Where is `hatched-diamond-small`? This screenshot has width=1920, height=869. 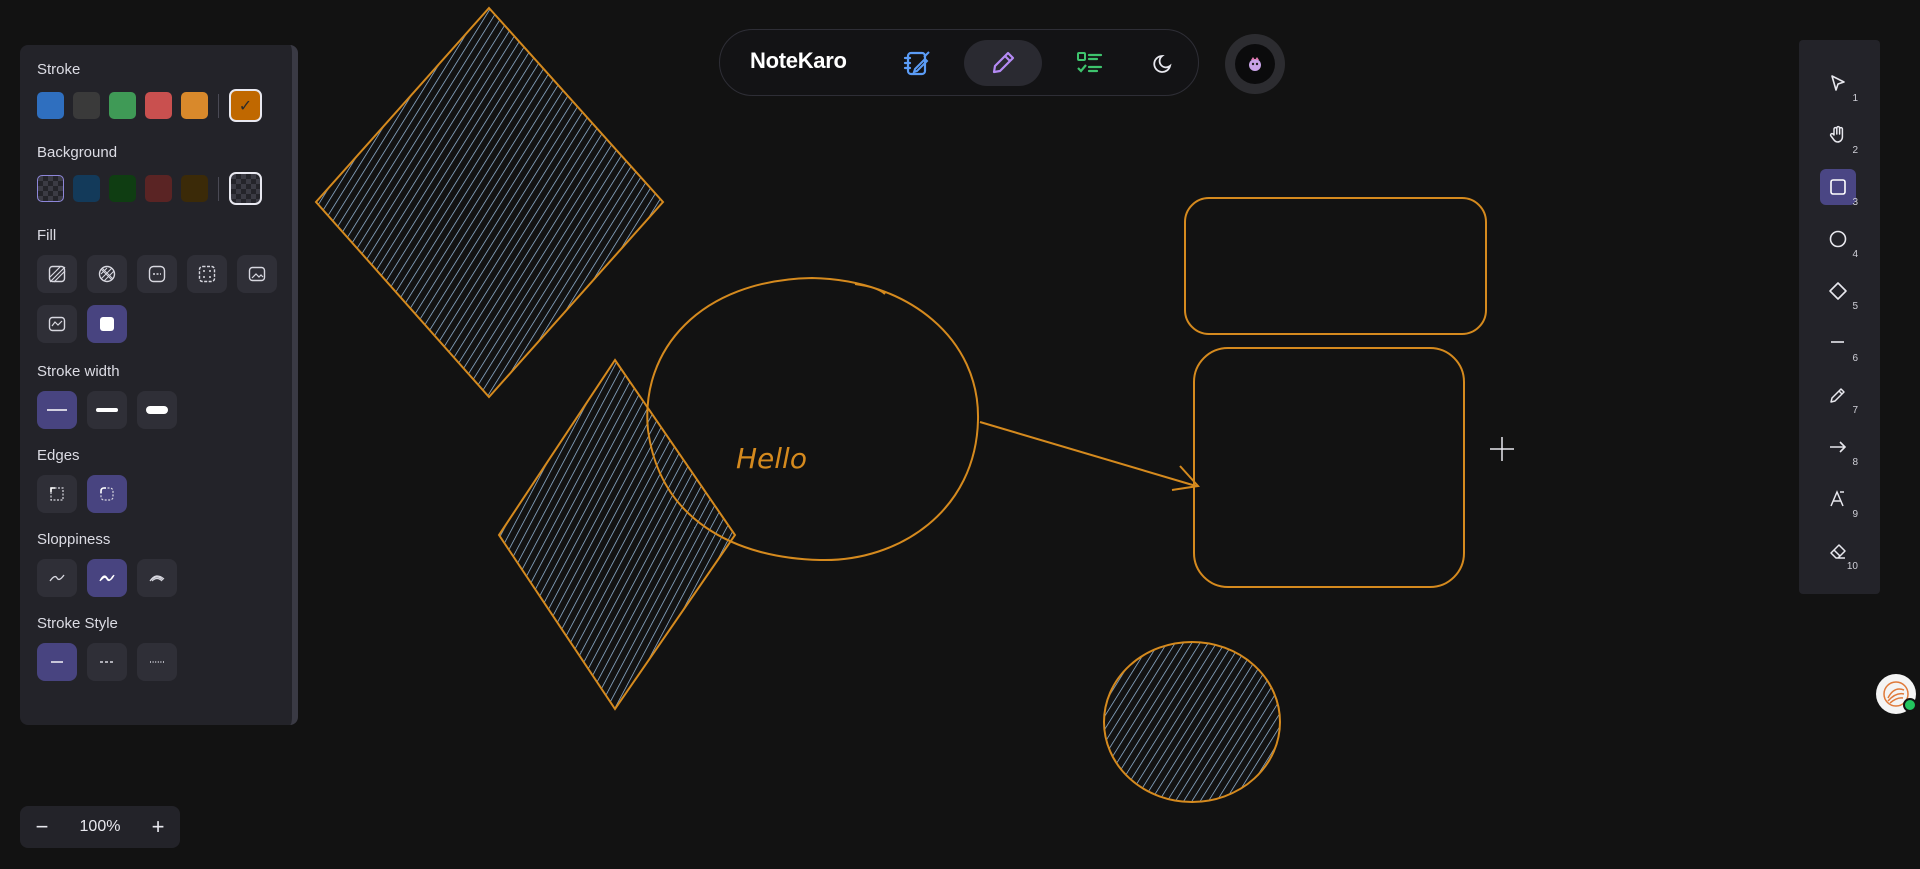 hatched-diamond-small is located at coordinates (617, 534).